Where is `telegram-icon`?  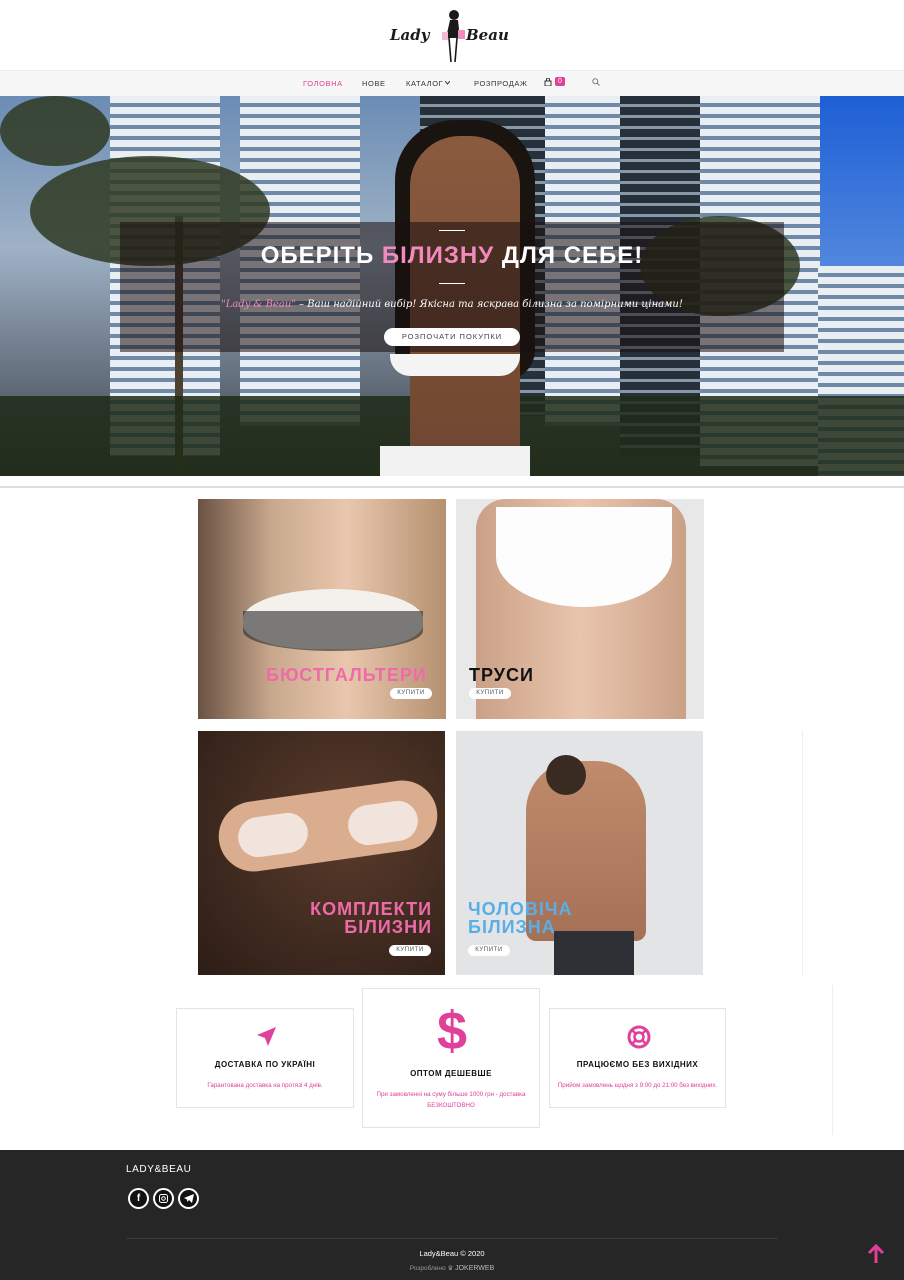
telegram-icon is located at coordinates (188, 1198).